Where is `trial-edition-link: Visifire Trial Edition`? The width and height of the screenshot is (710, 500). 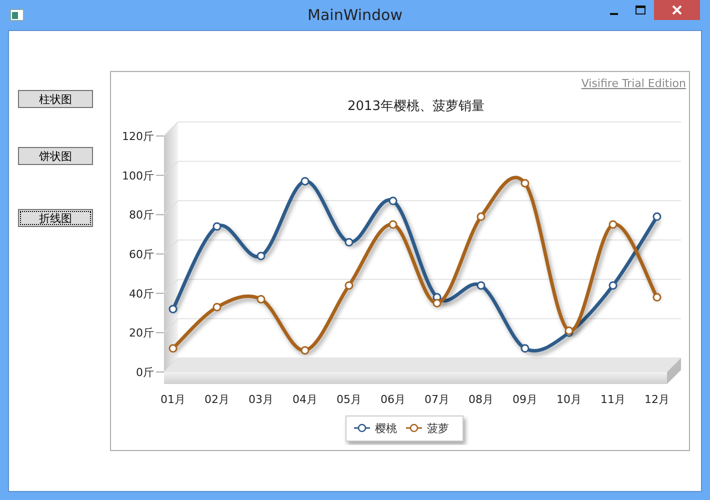
trial-edition-link: Visifire Trial Edition is located at coordinates (633, 83).